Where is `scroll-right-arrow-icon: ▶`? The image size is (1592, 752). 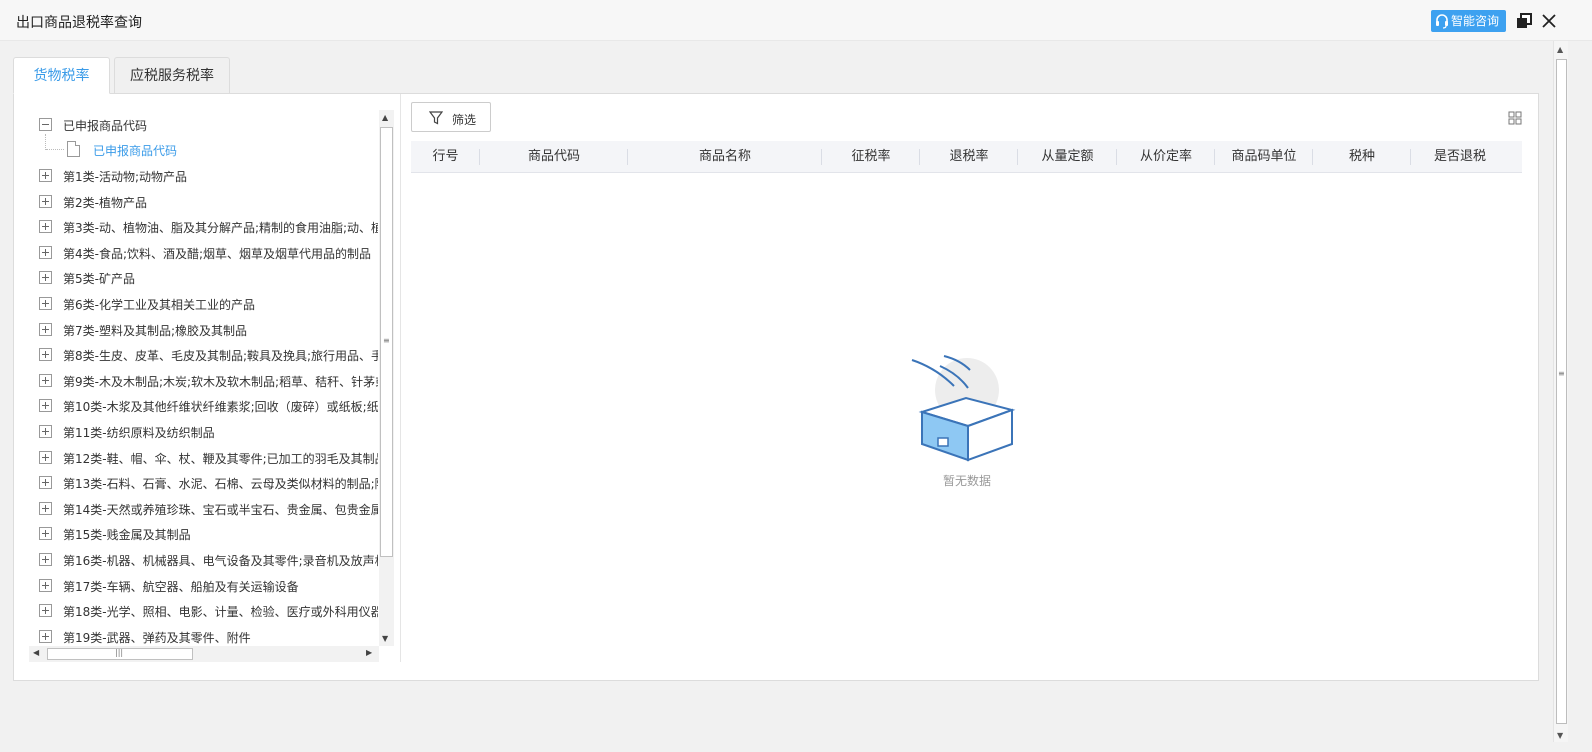 scroll-right-arrow-icon: ▶ is located at coordinates (369, 652).